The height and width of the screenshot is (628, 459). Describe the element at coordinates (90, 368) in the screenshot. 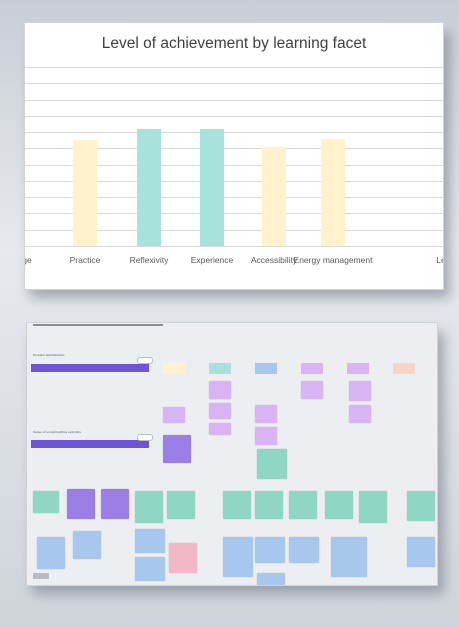

I see `section1-band` at that location.